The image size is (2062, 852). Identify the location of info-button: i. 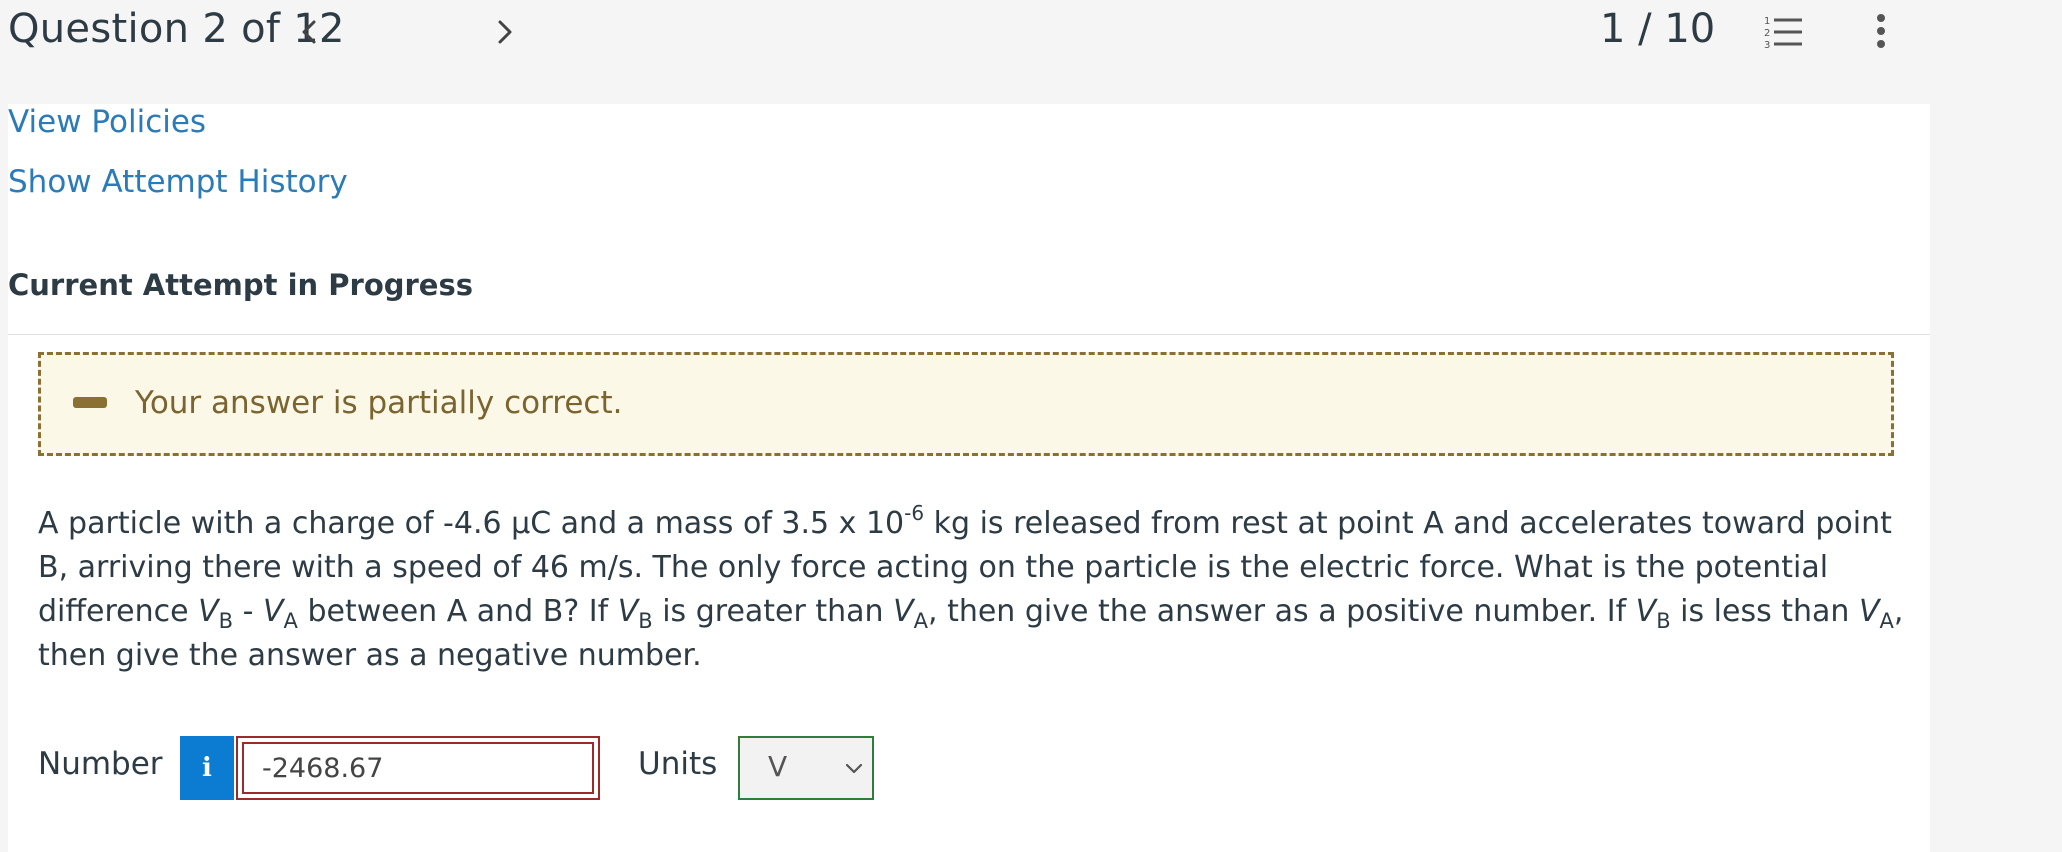
(207, 768).